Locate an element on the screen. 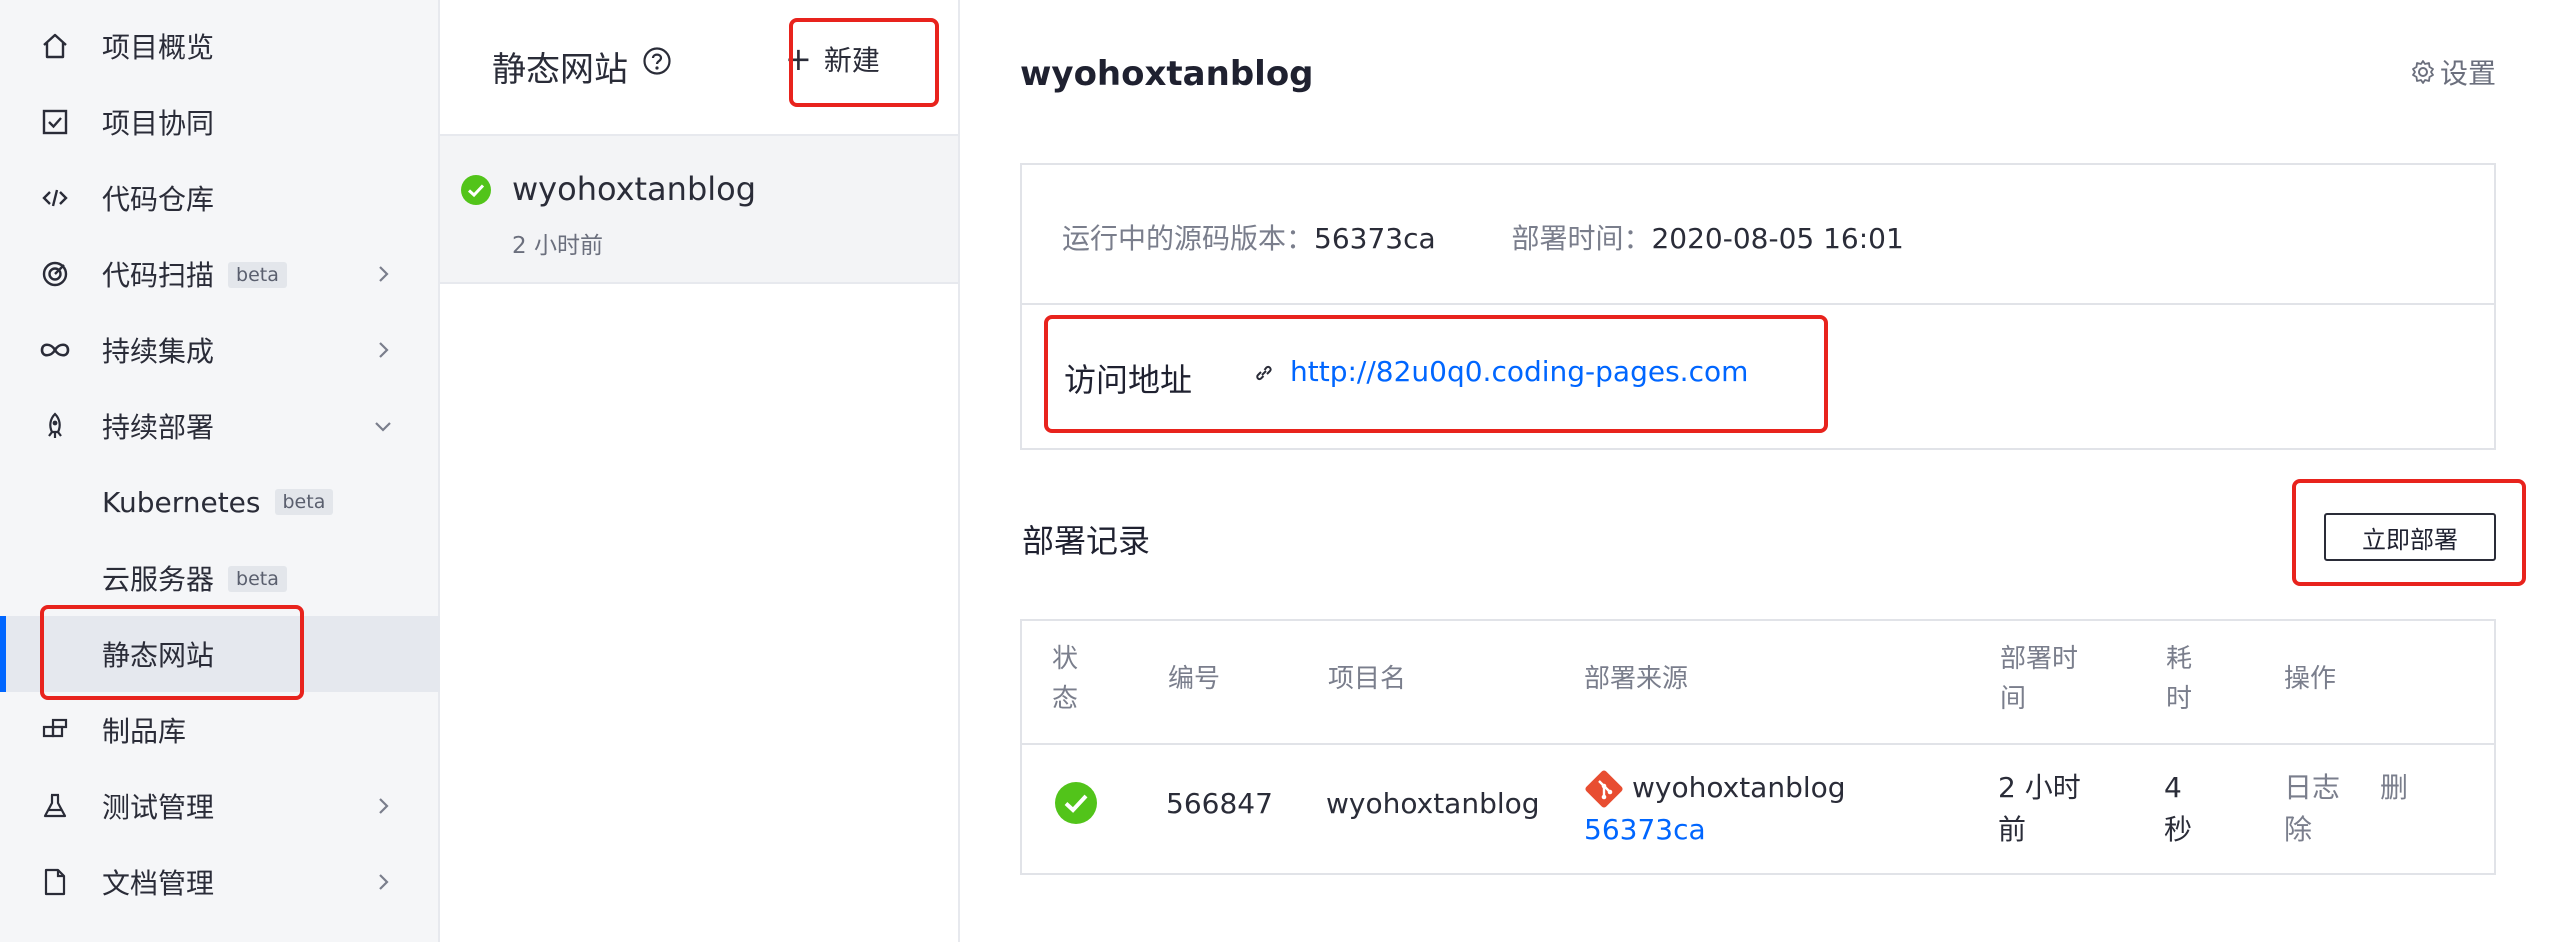 The width and height of the screenshot is (2552, 942). flask-icon is located at coordinates (55, 806).